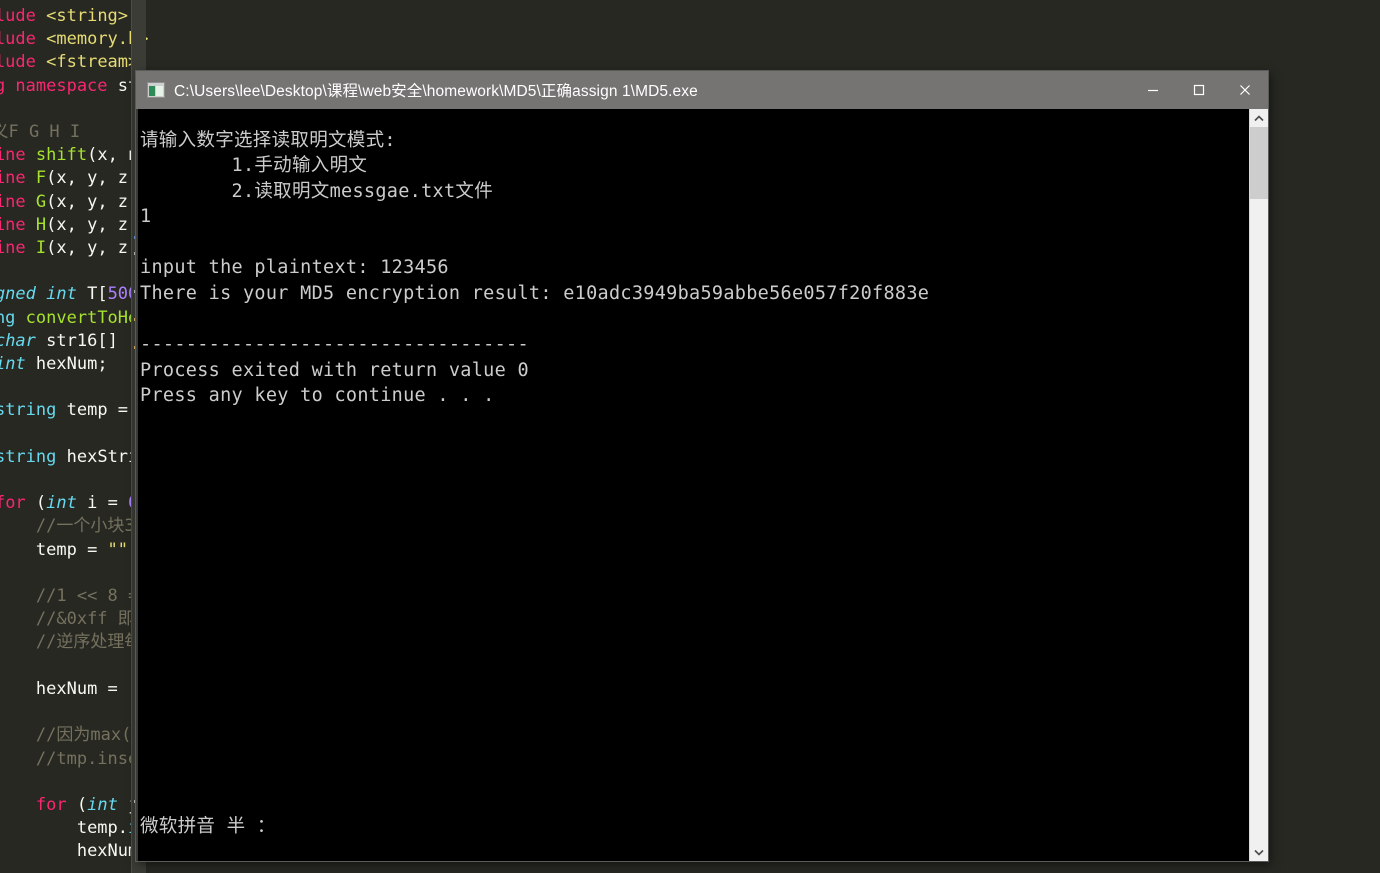  What do you see at coordinates (208, 826) in the screenshot?
I see `ime-status-text: 微软拼音 半 ：` at bounding box center [208, 826].